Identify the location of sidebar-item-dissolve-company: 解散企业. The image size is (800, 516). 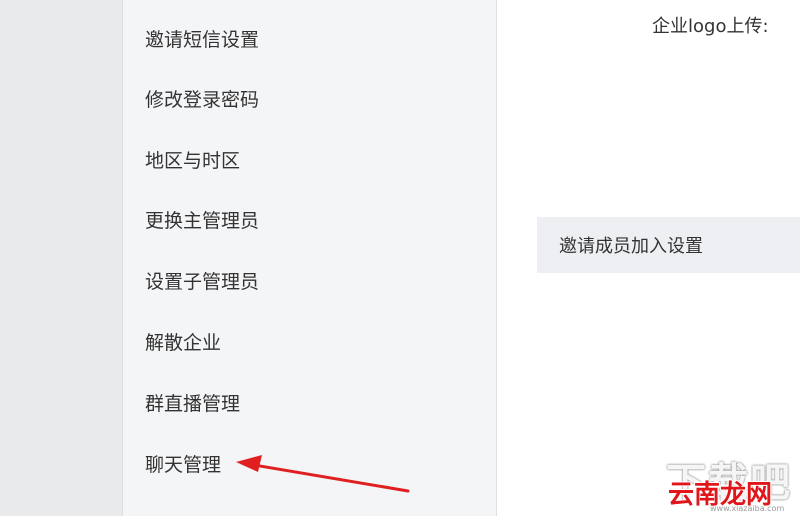
(310, 341).